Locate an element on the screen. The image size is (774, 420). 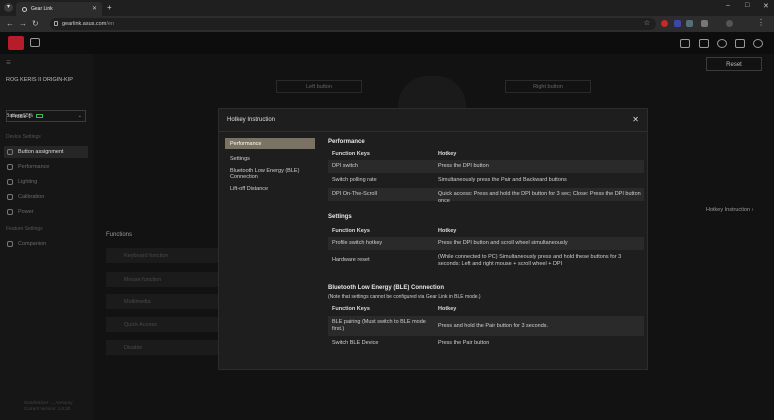
hotkey-instruction-link: Hotkey Instruction › is located at coordinates (729, 210).